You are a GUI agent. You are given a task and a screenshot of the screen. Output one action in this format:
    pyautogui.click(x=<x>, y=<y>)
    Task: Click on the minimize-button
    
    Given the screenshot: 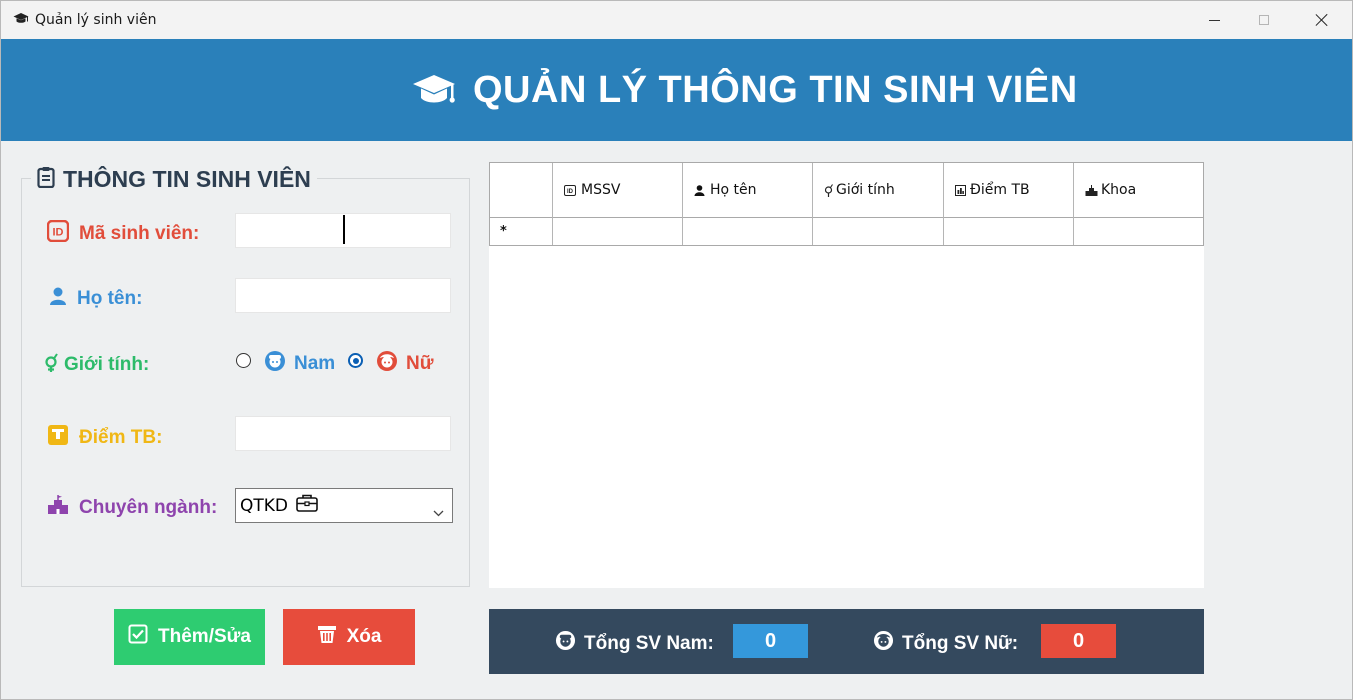 What is the action you would take?
    pyautogui.click(x=1214, y=20)
    